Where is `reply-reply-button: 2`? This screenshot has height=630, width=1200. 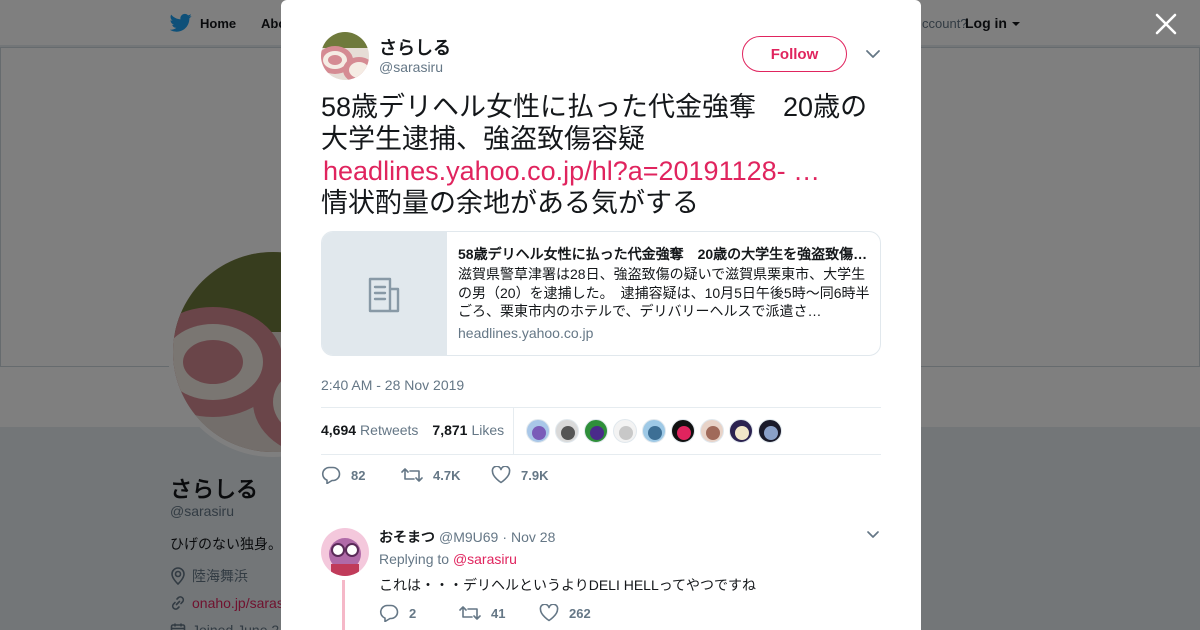
reply-reply-button: 2 is located at coordinates (419, 613).